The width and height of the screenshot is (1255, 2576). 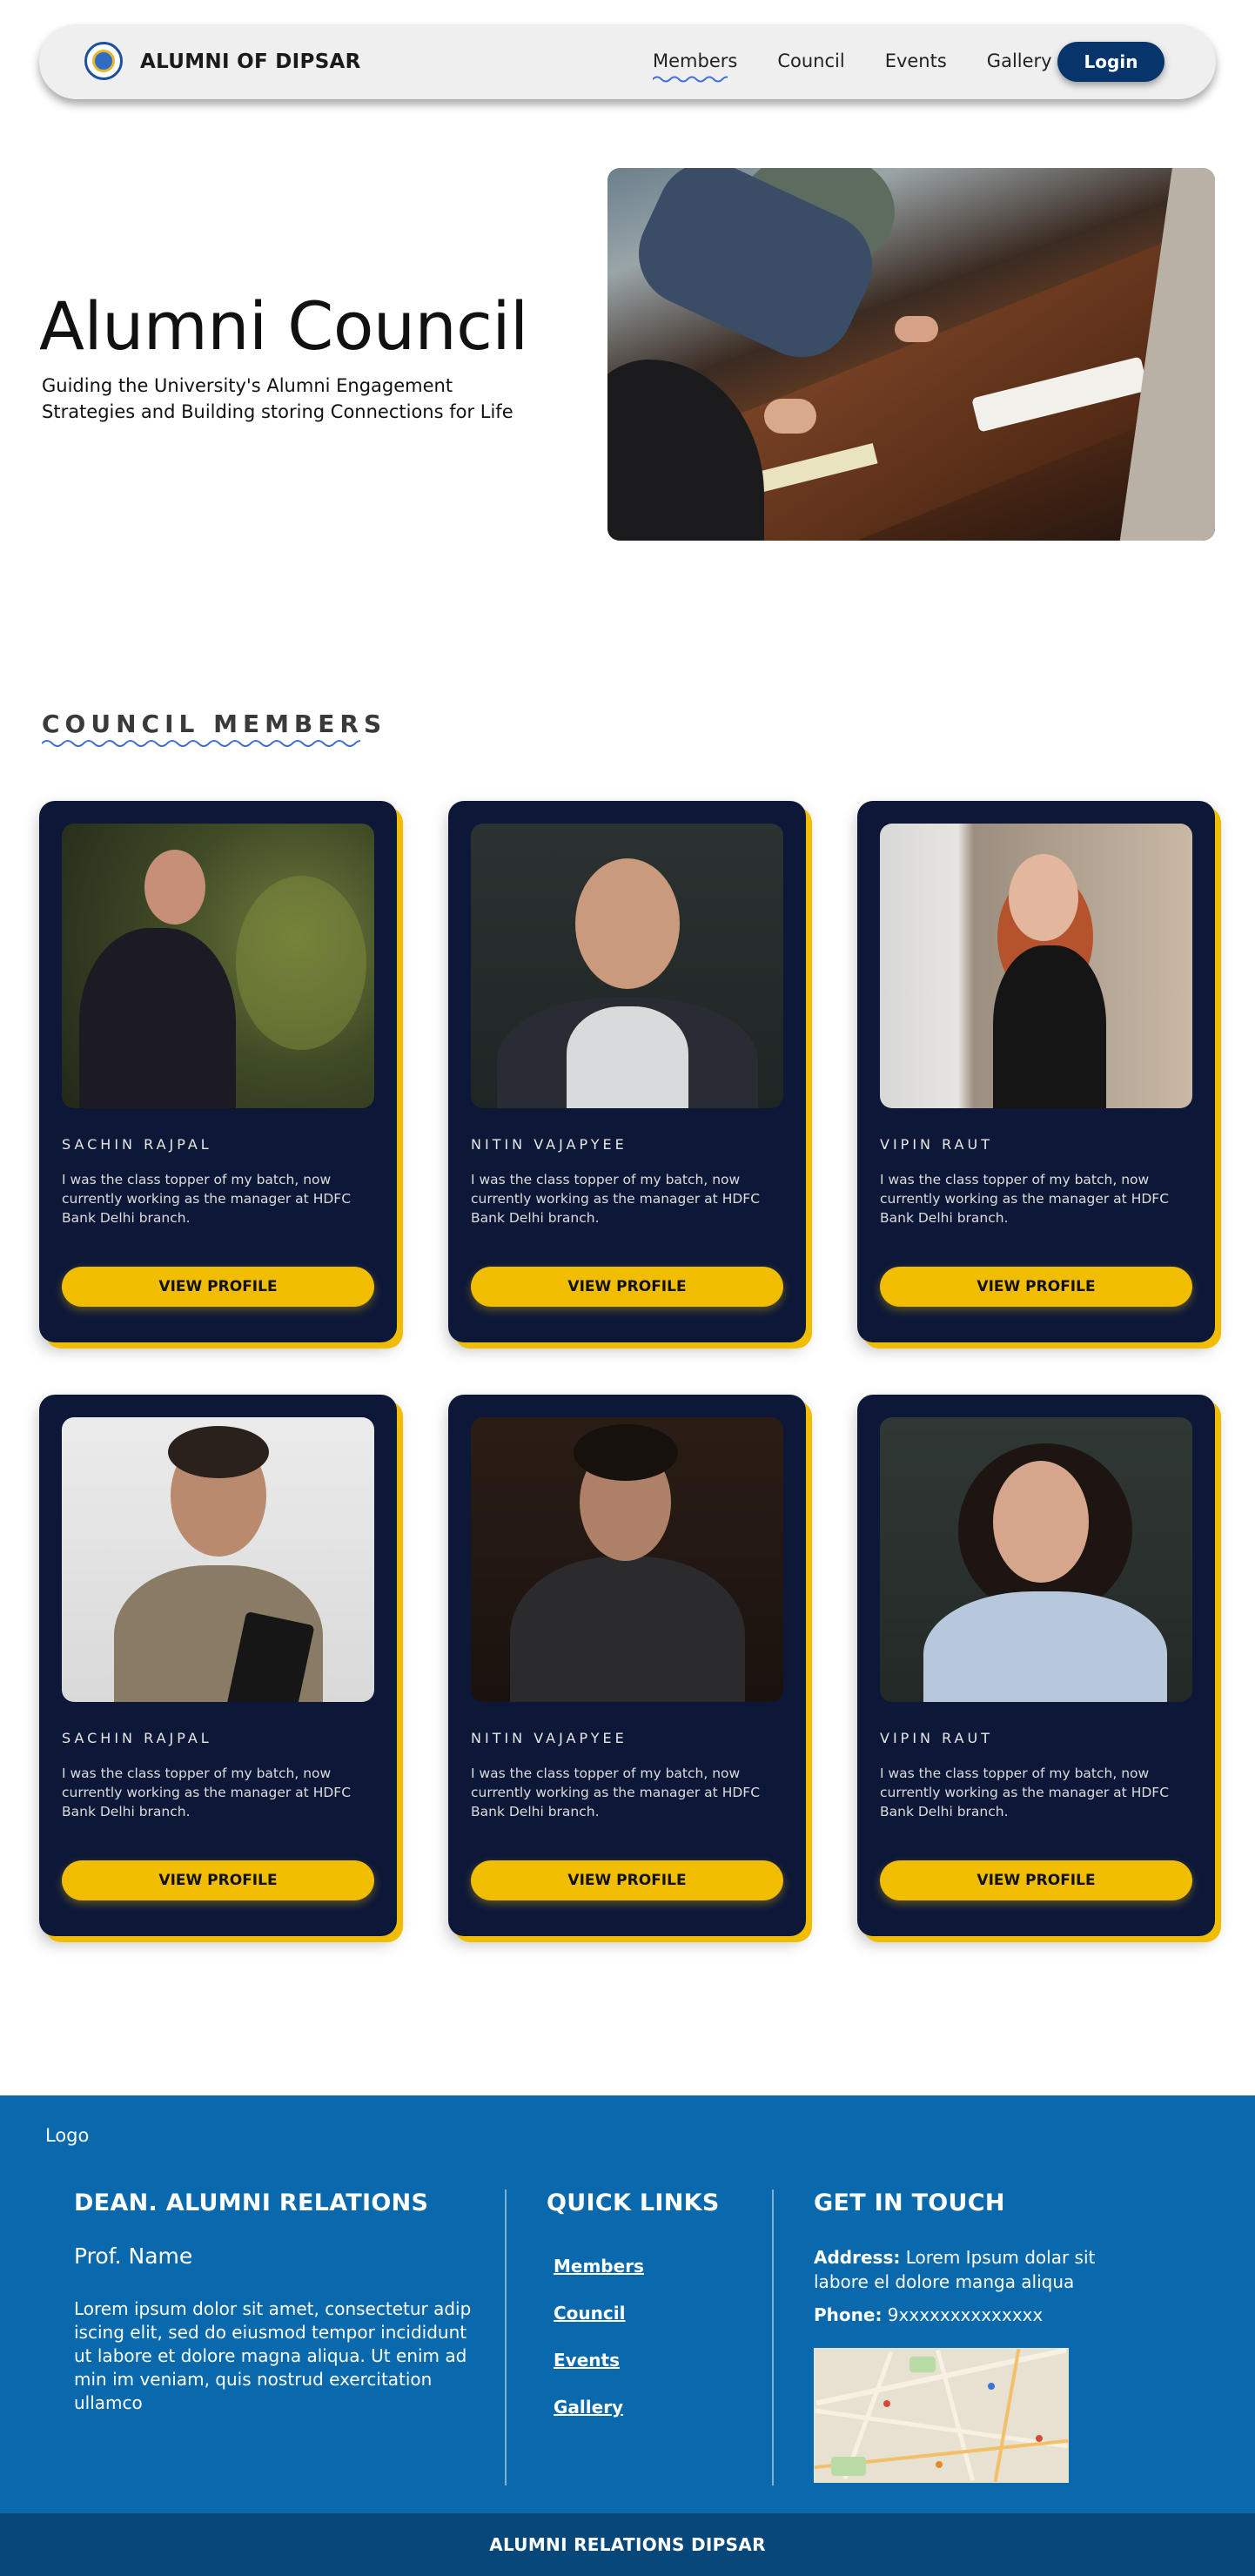 What do you see at coordinates (133, 2256) in the screenshot?
I see `dean-name: Prof. Name` at bounding box center [133, 2256].